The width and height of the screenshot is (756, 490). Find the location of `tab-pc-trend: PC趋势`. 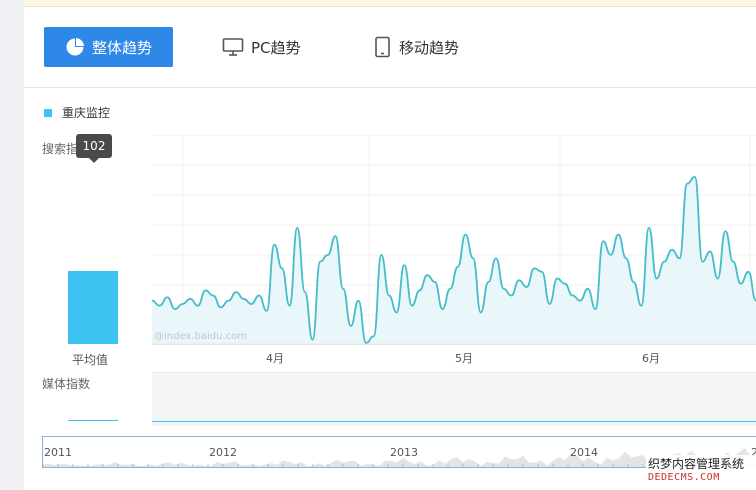

tab-pc-trend: PC趋势 is located at coordinates (261, 47).